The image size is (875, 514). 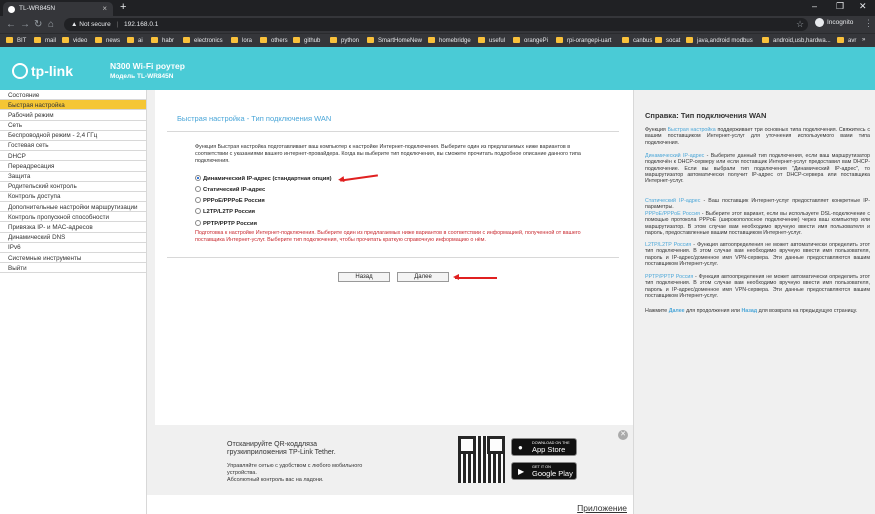 What do you see at coordinates (20, 71) in the screenshot?
I see `tp-link-logo-icon` at bounding box center [20, 71].